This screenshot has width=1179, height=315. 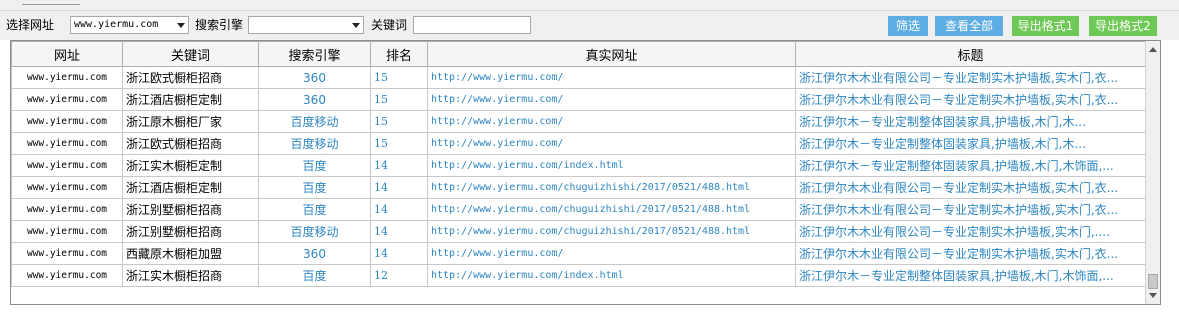 I want to click on site-select: www.yiermu.com, so click(x=129, y=25).